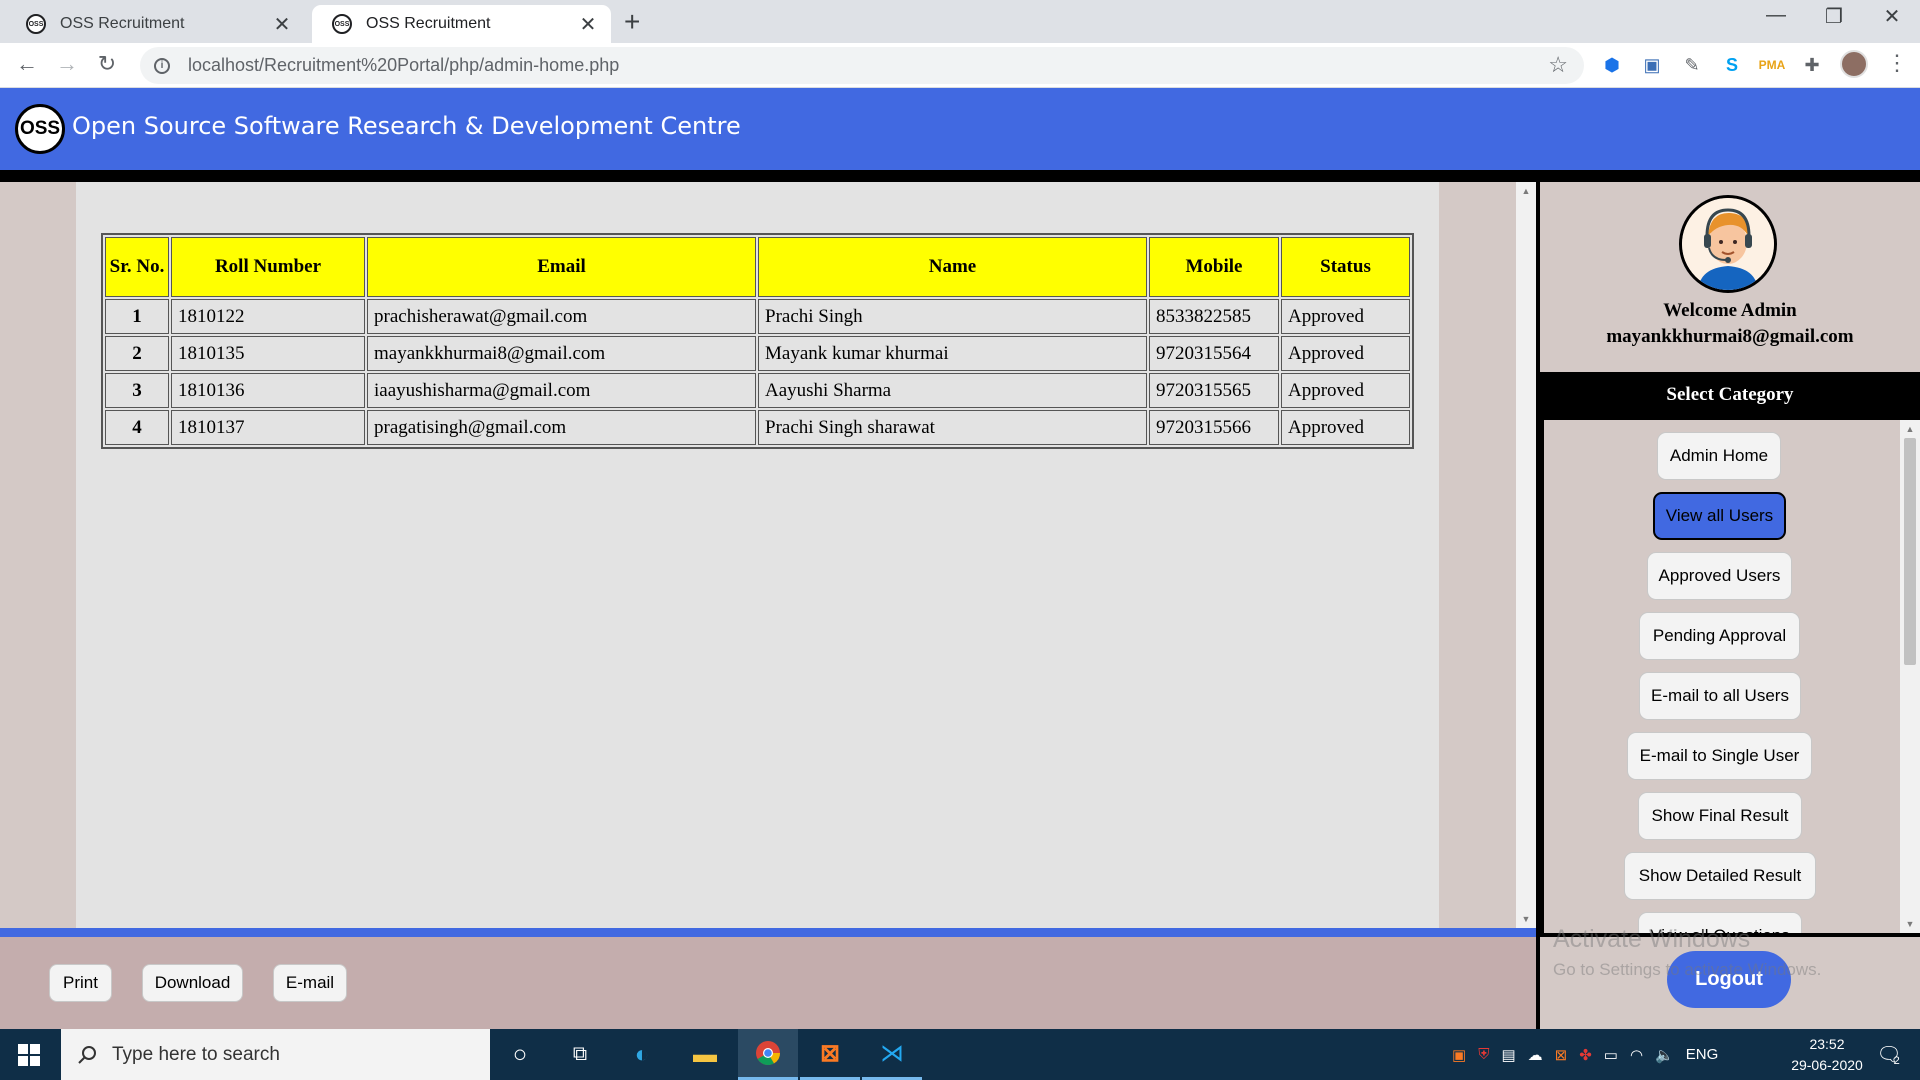  I want to click on chrome-icon, so click(768, 1054).